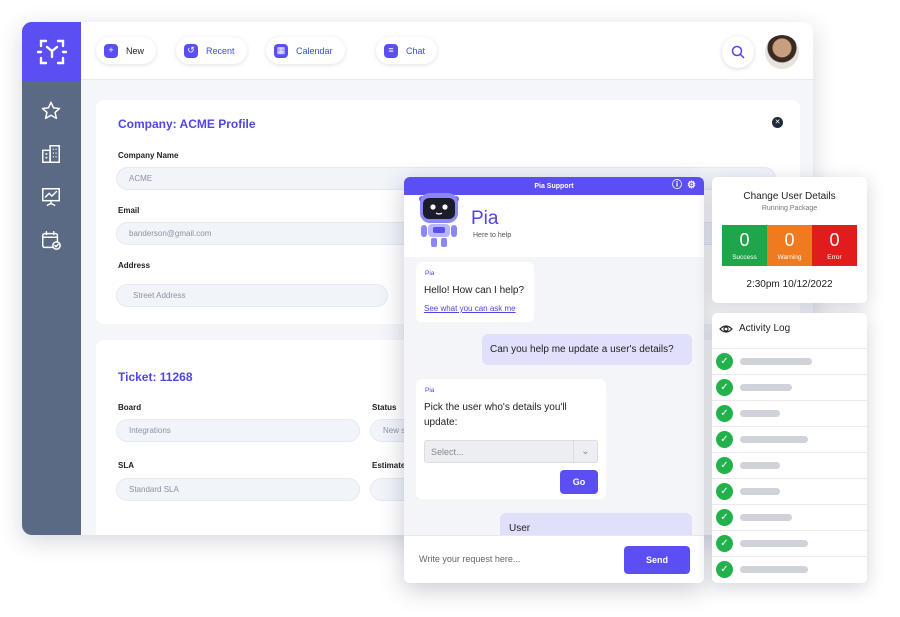 The image size is (900, 617). I want to click on warning-metric: 0 Warning, so click(789, 245).